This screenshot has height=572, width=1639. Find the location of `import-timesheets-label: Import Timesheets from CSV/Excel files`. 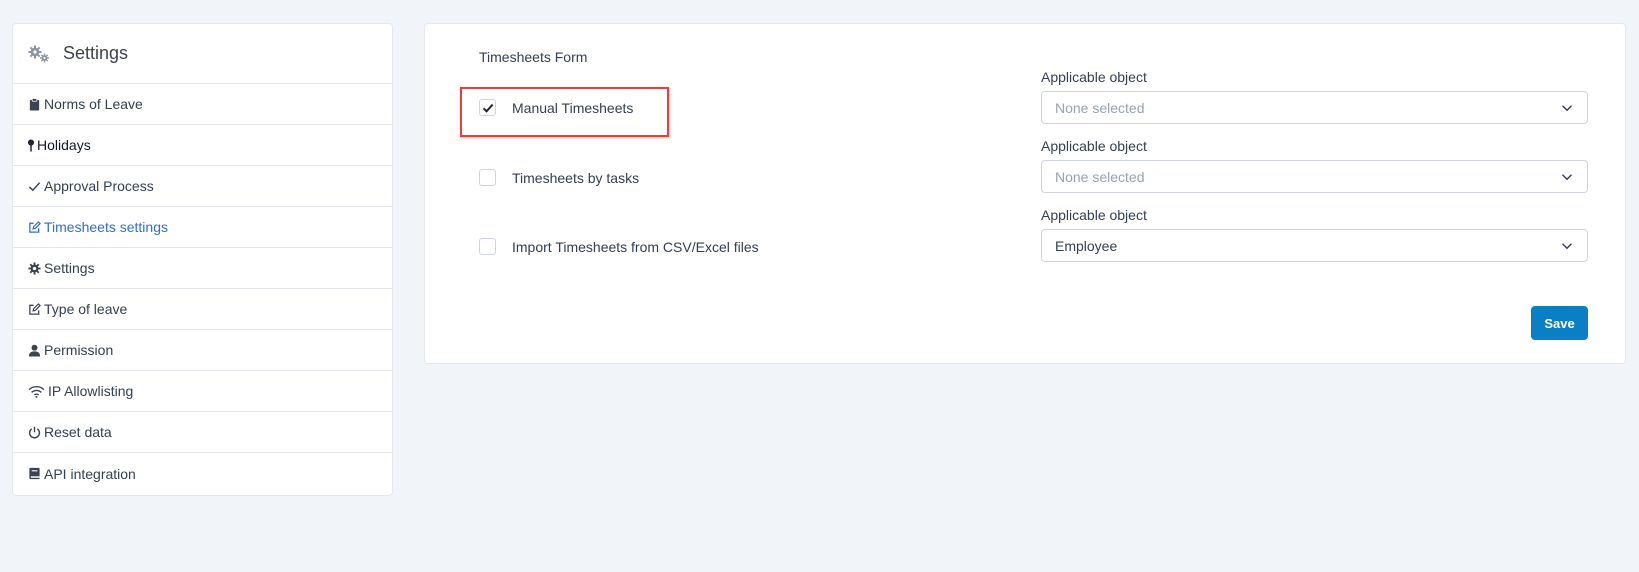

import-timesheets-label: Import Timesheets from CSV/Excel files is located at coordinates (635, 246).